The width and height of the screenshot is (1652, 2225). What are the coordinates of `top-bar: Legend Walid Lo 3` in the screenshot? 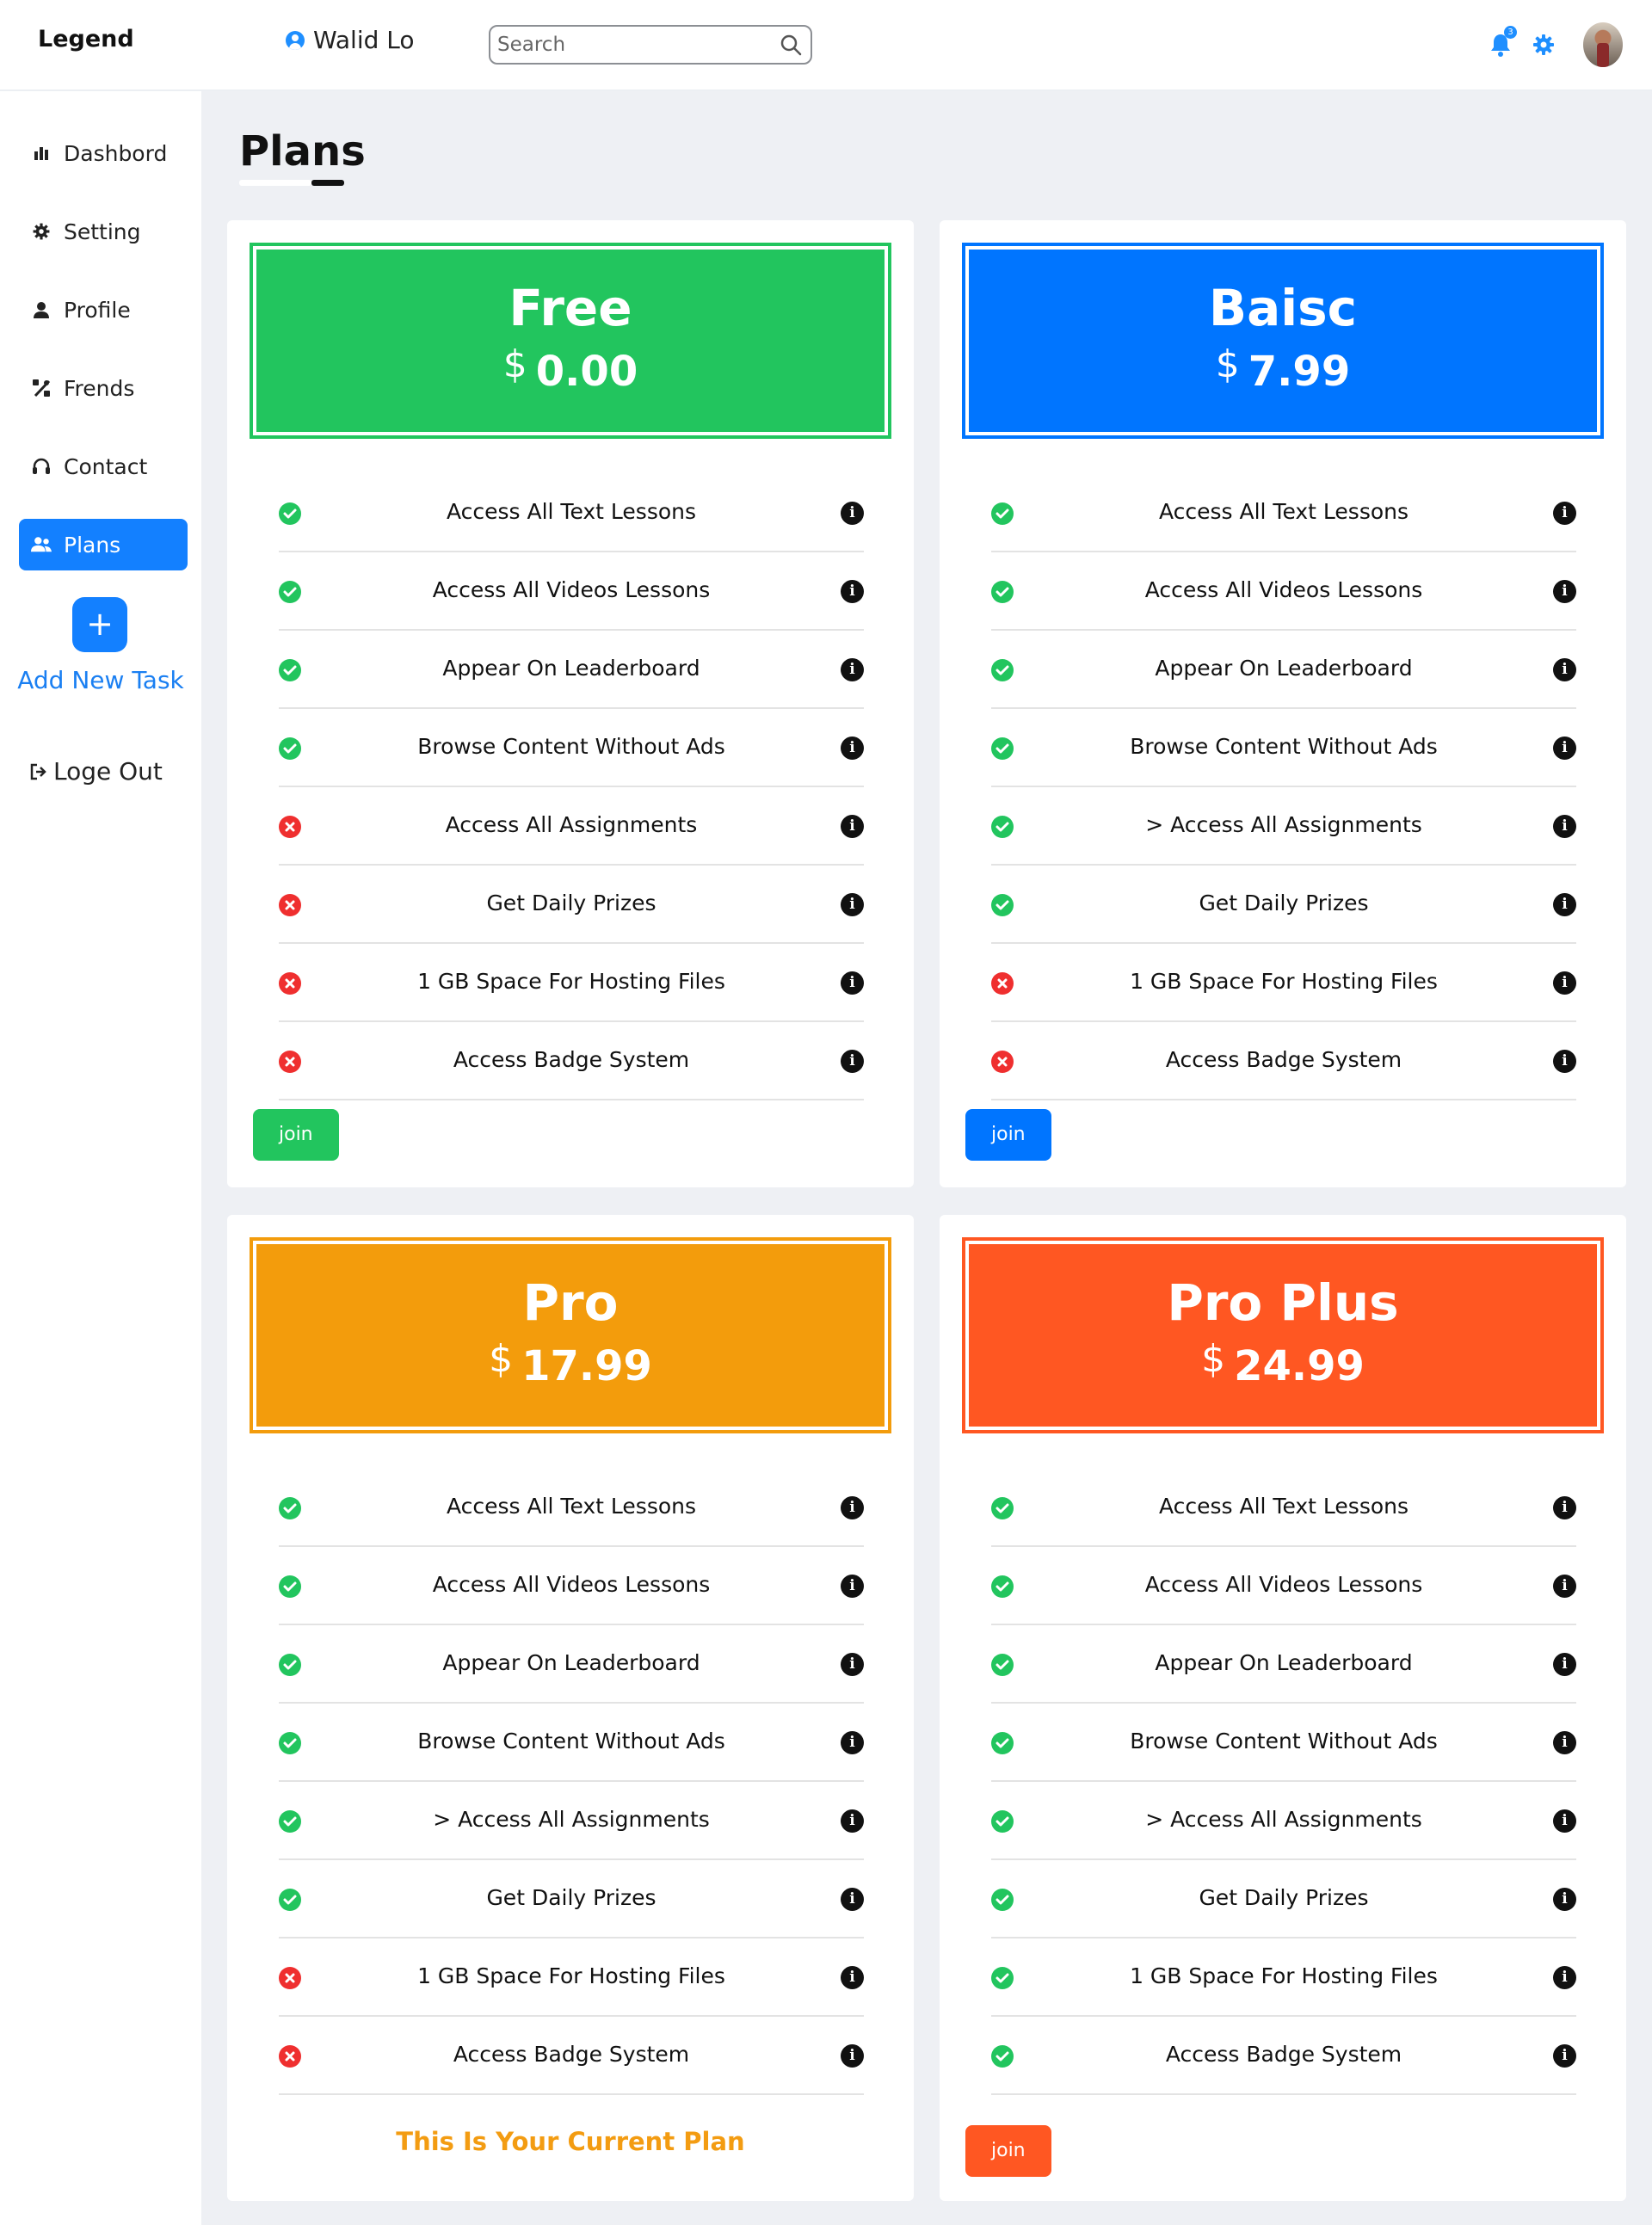 It's located at (826, 46).